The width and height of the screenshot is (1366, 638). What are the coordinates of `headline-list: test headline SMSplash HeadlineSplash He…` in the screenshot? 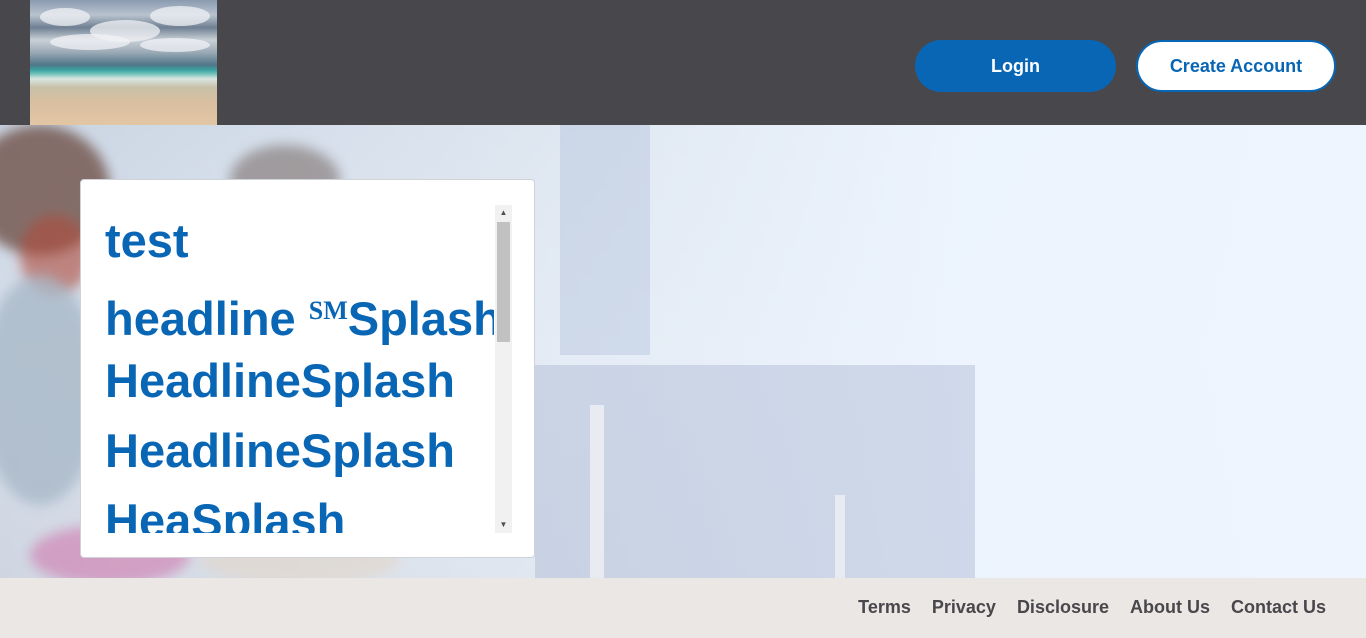 It's located at (299, 369).